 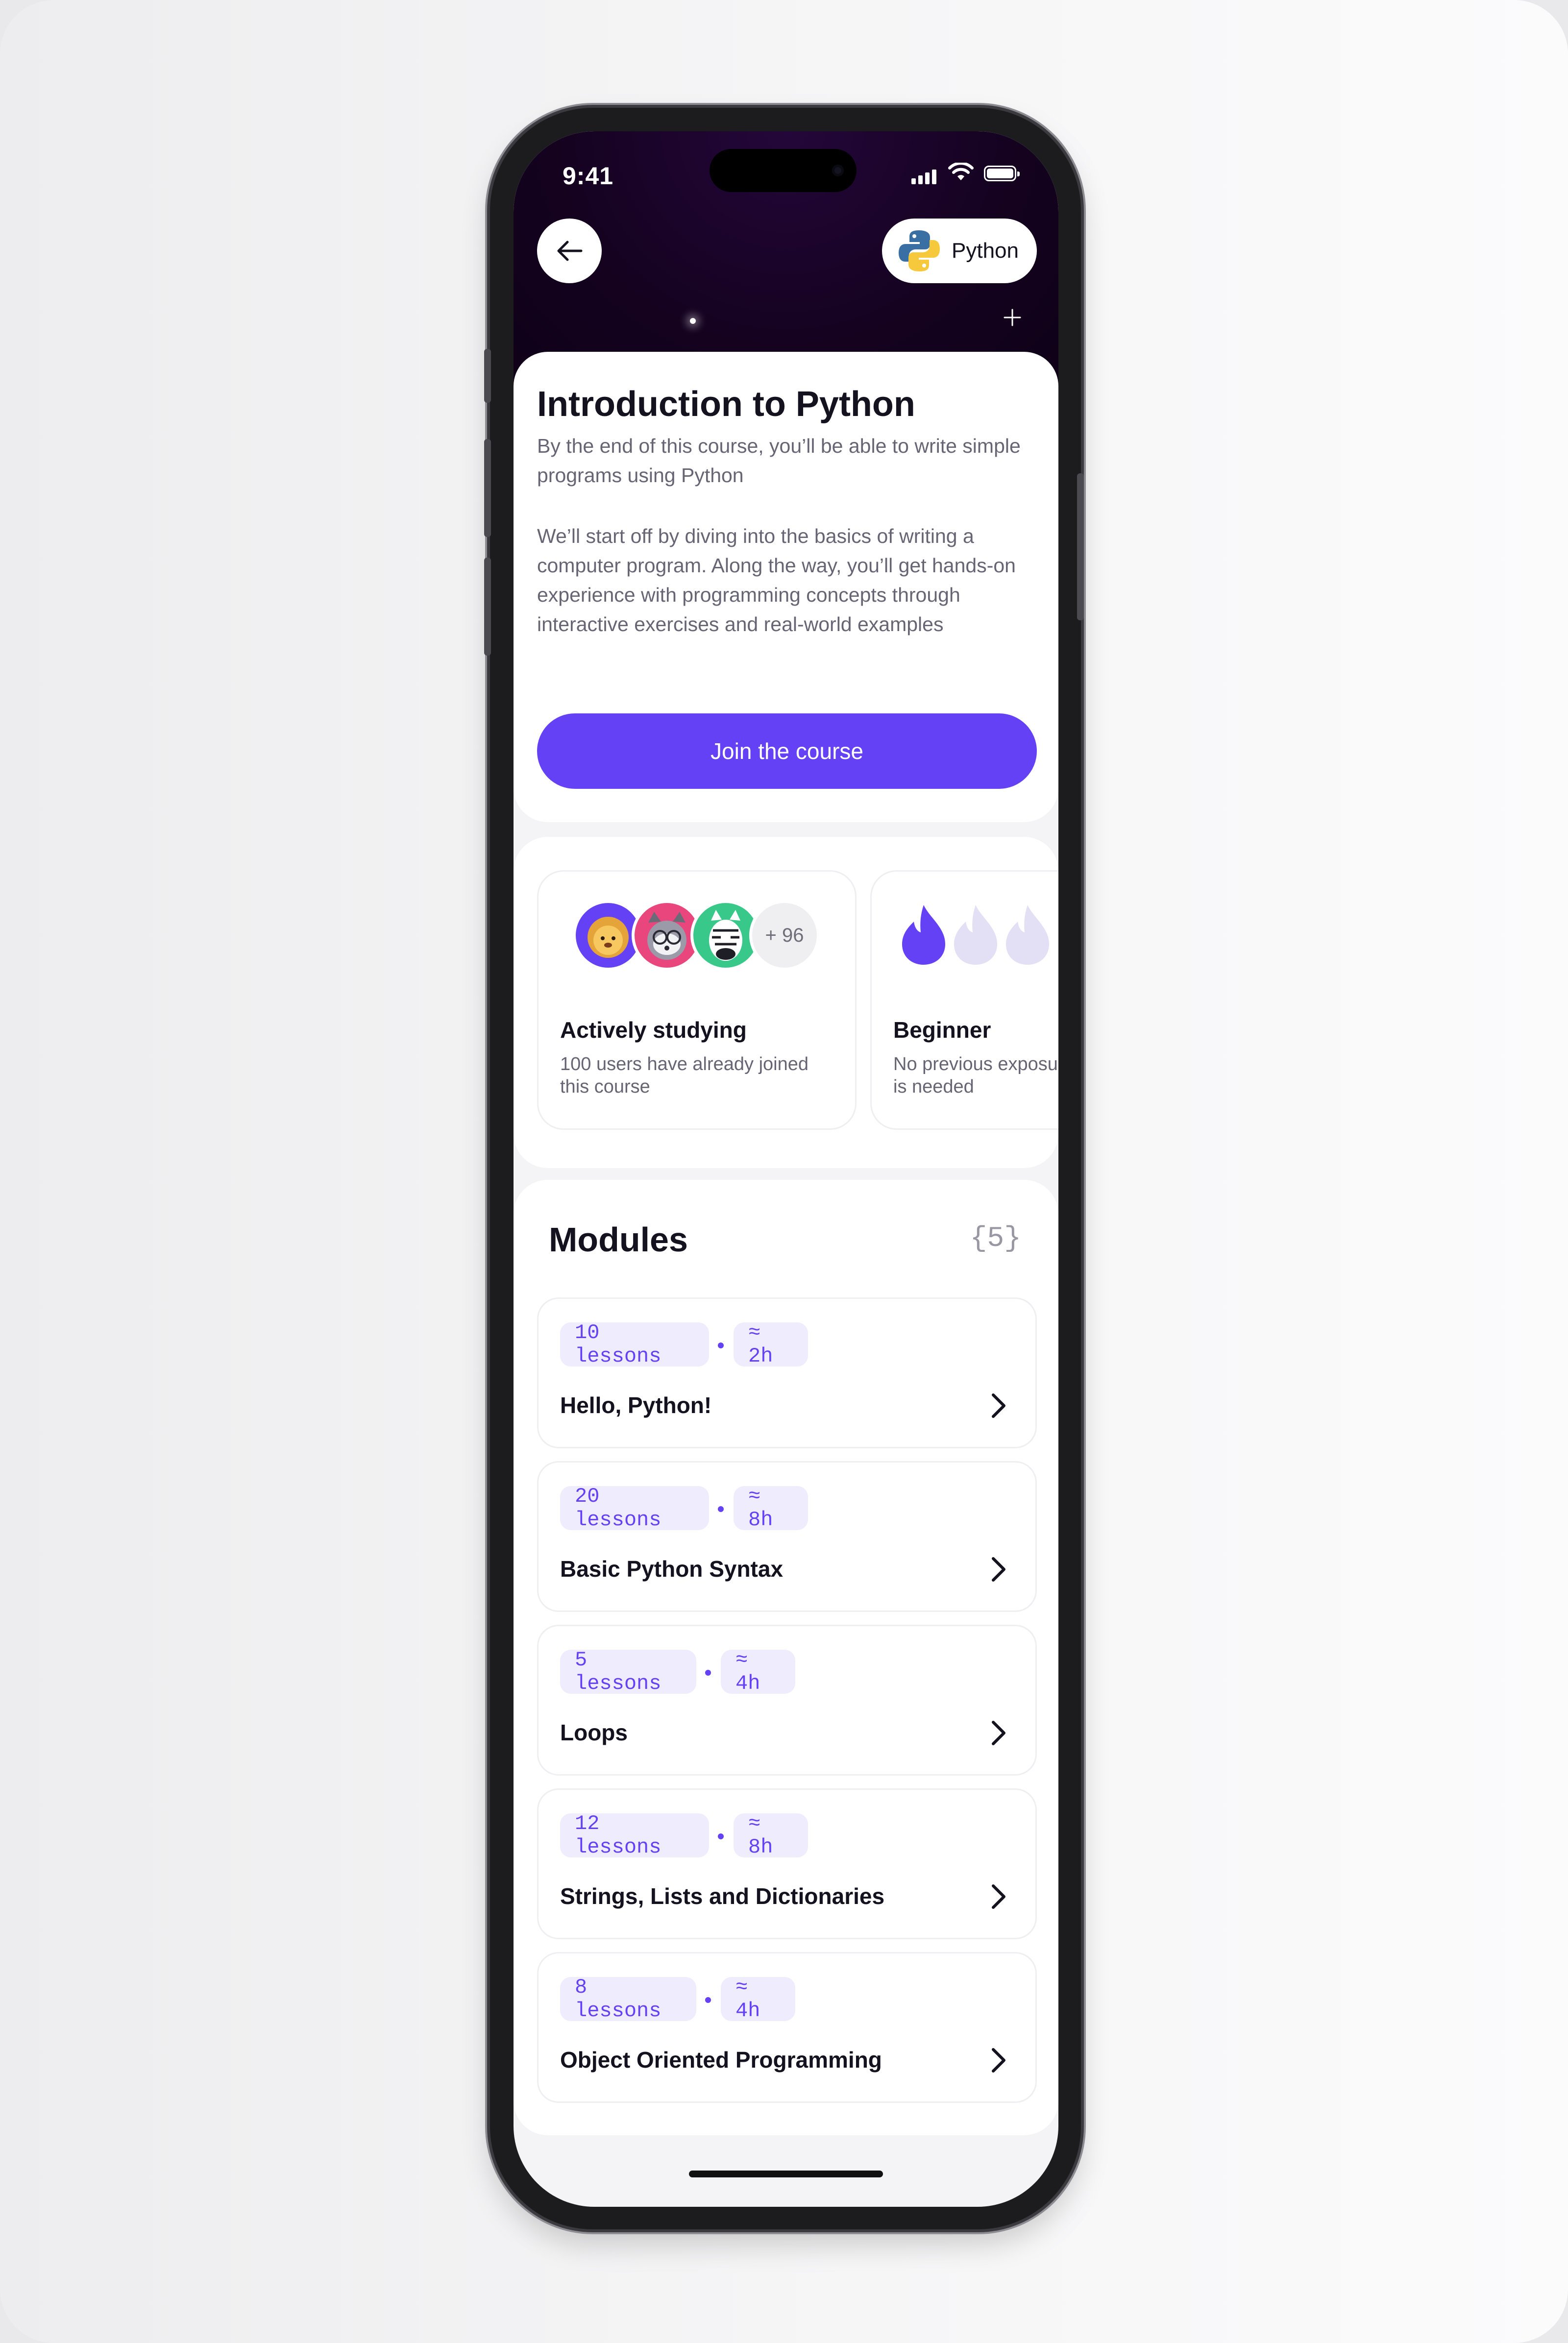 I want to click on language-label: Python, so click(x=985, y=251).